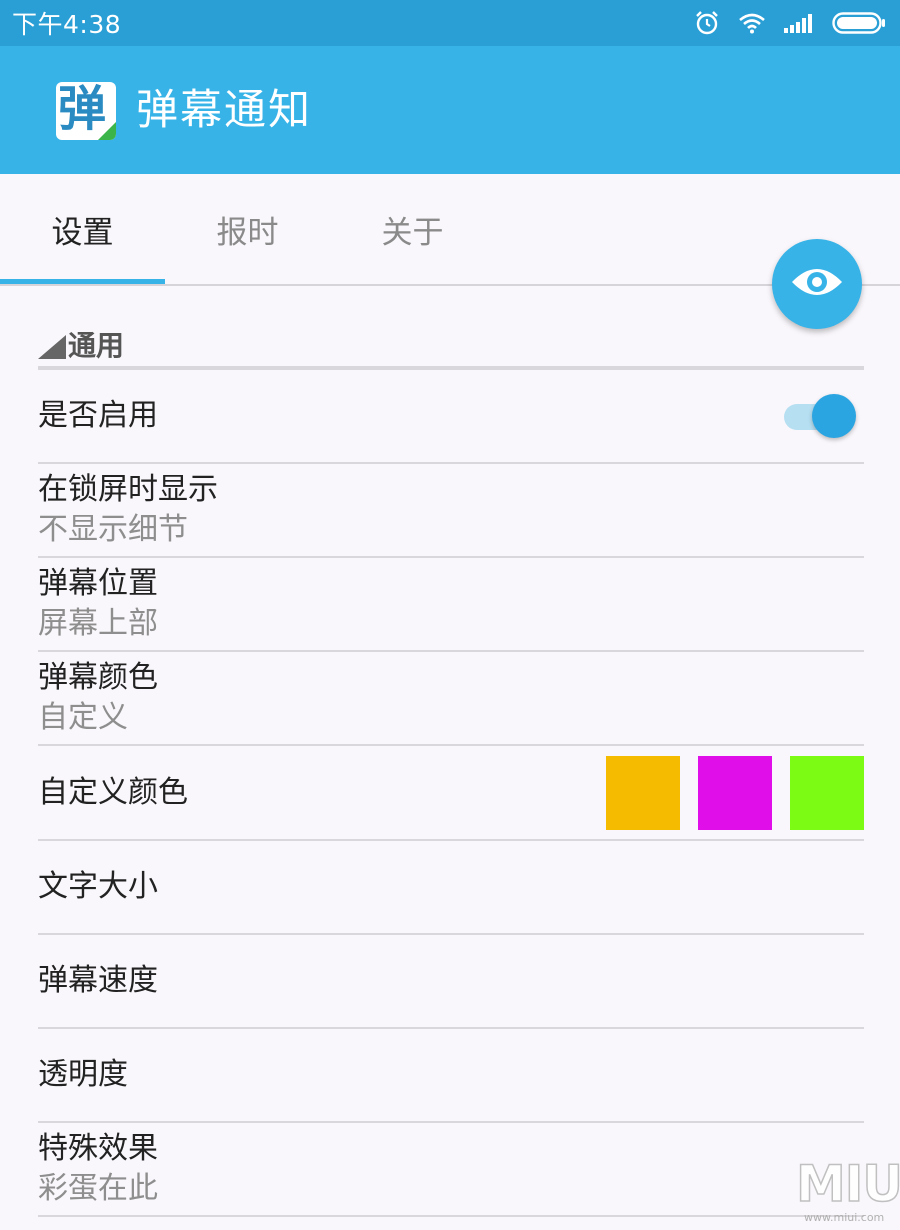 The width and height of the screenshot is (900, 1230). Describe the element at coordinates (451, 982) in the screenshot. I see `setting-speed: 弹幕速度` at that location.